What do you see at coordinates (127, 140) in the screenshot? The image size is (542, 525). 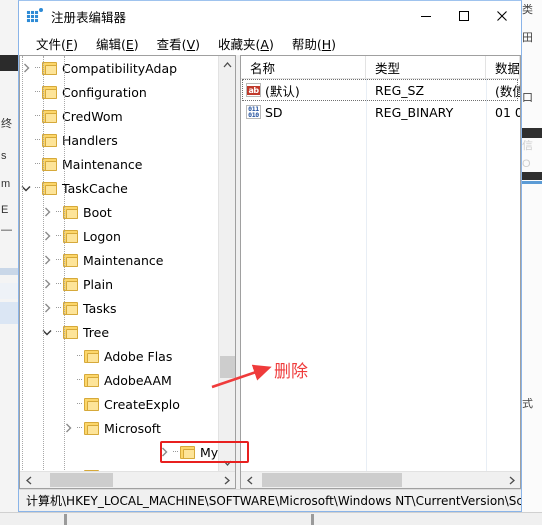 I see `tree-item-handlers: Handlers` at bounding box center [127, 140].